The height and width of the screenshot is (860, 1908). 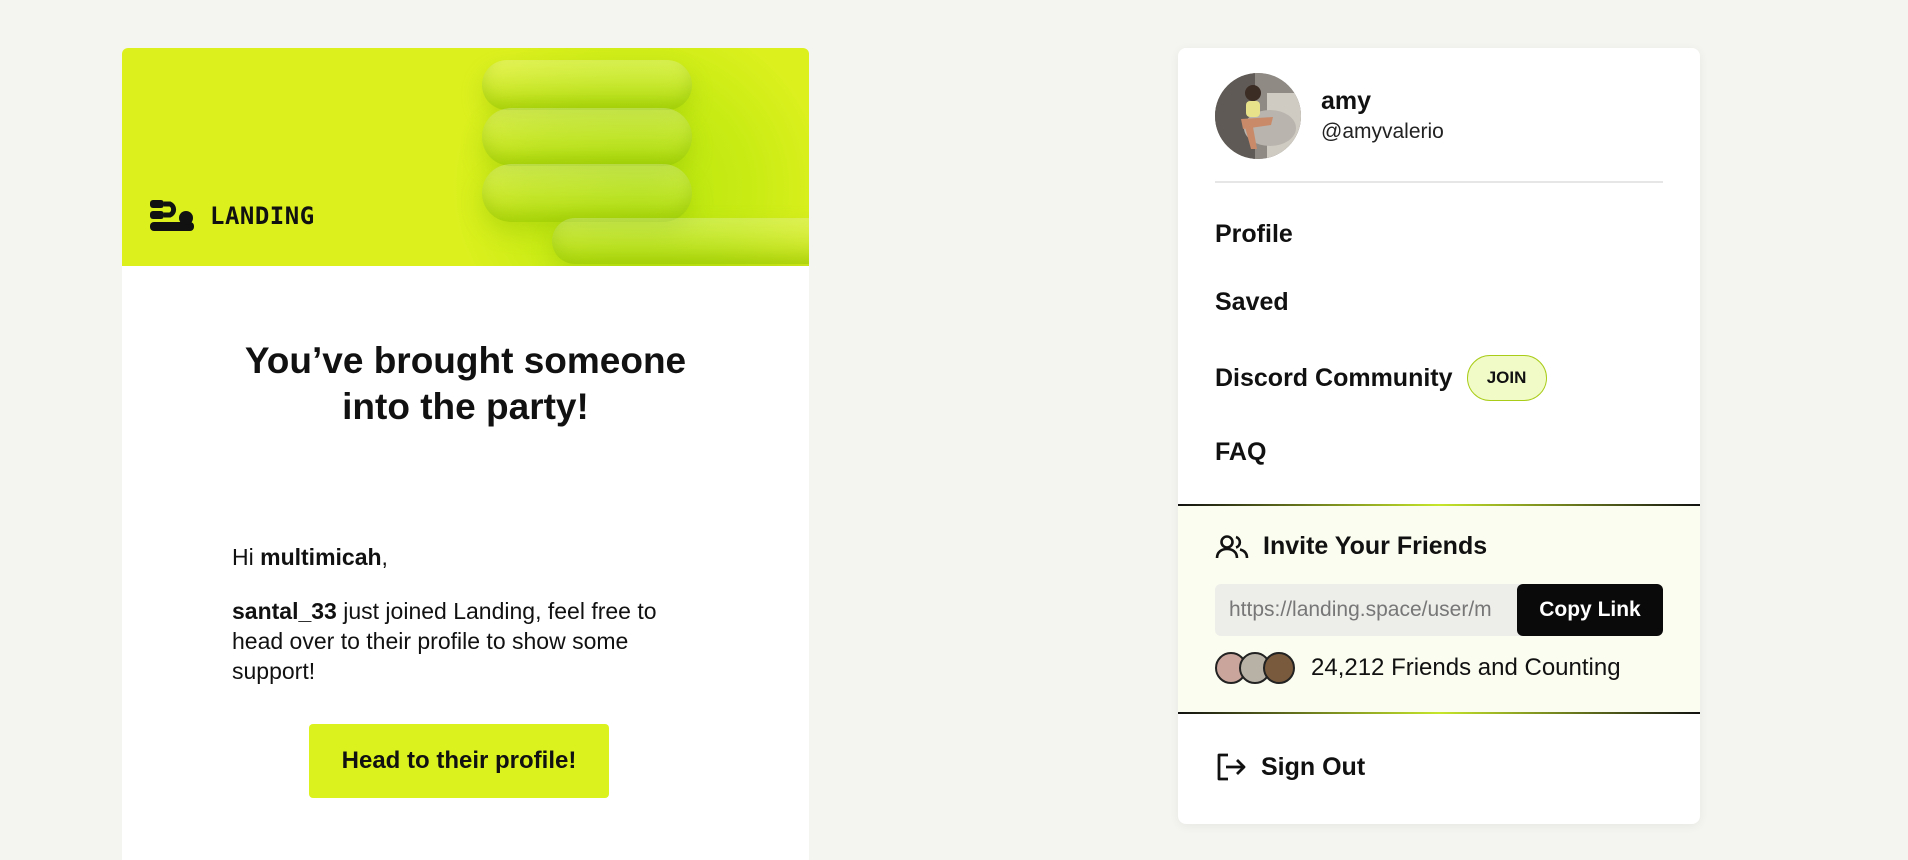 I want to click on greeting: Hi multimicah,, so click(x=467, y=557).